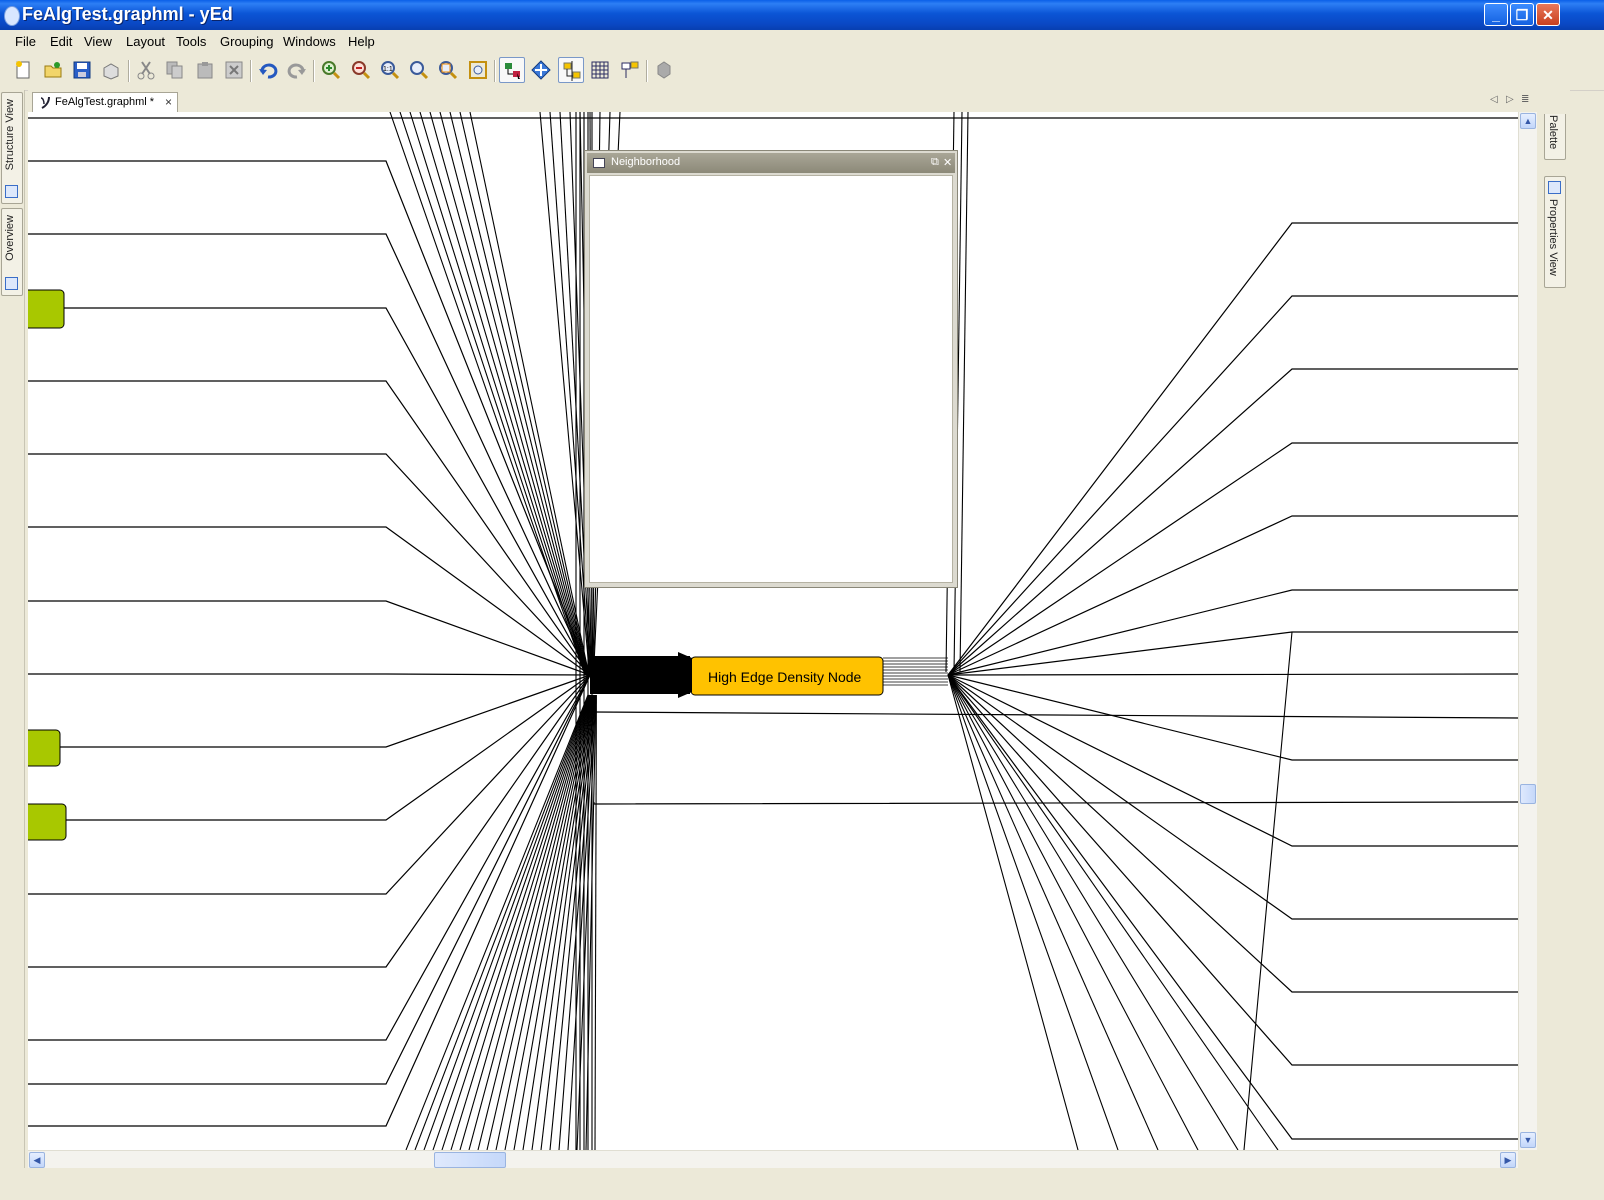  Describe the element at coordinates (205, 70) in the screenshot. I see `paste-icon` at that location.